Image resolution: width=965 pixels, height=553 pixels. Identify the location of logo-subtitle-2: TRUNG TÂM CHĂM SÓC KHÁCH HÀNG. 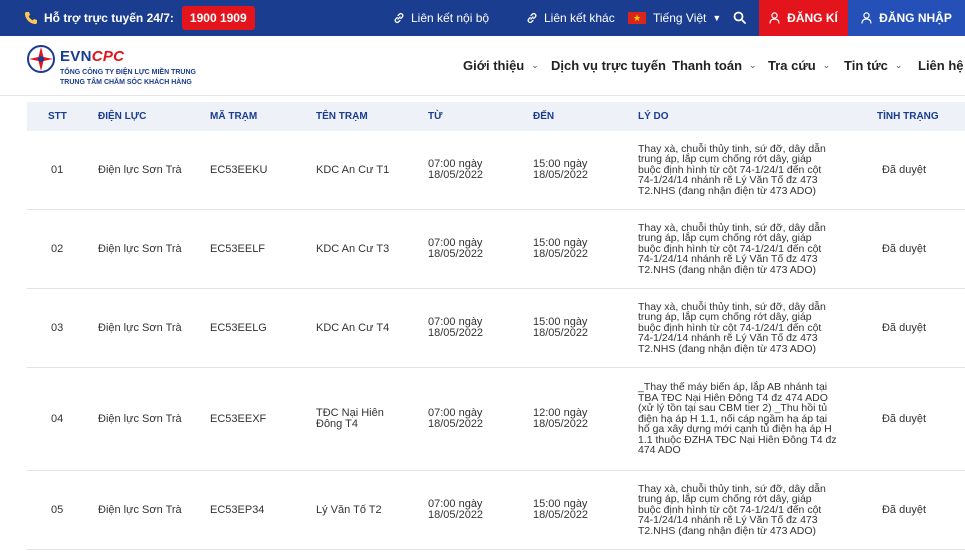
(126, 82).